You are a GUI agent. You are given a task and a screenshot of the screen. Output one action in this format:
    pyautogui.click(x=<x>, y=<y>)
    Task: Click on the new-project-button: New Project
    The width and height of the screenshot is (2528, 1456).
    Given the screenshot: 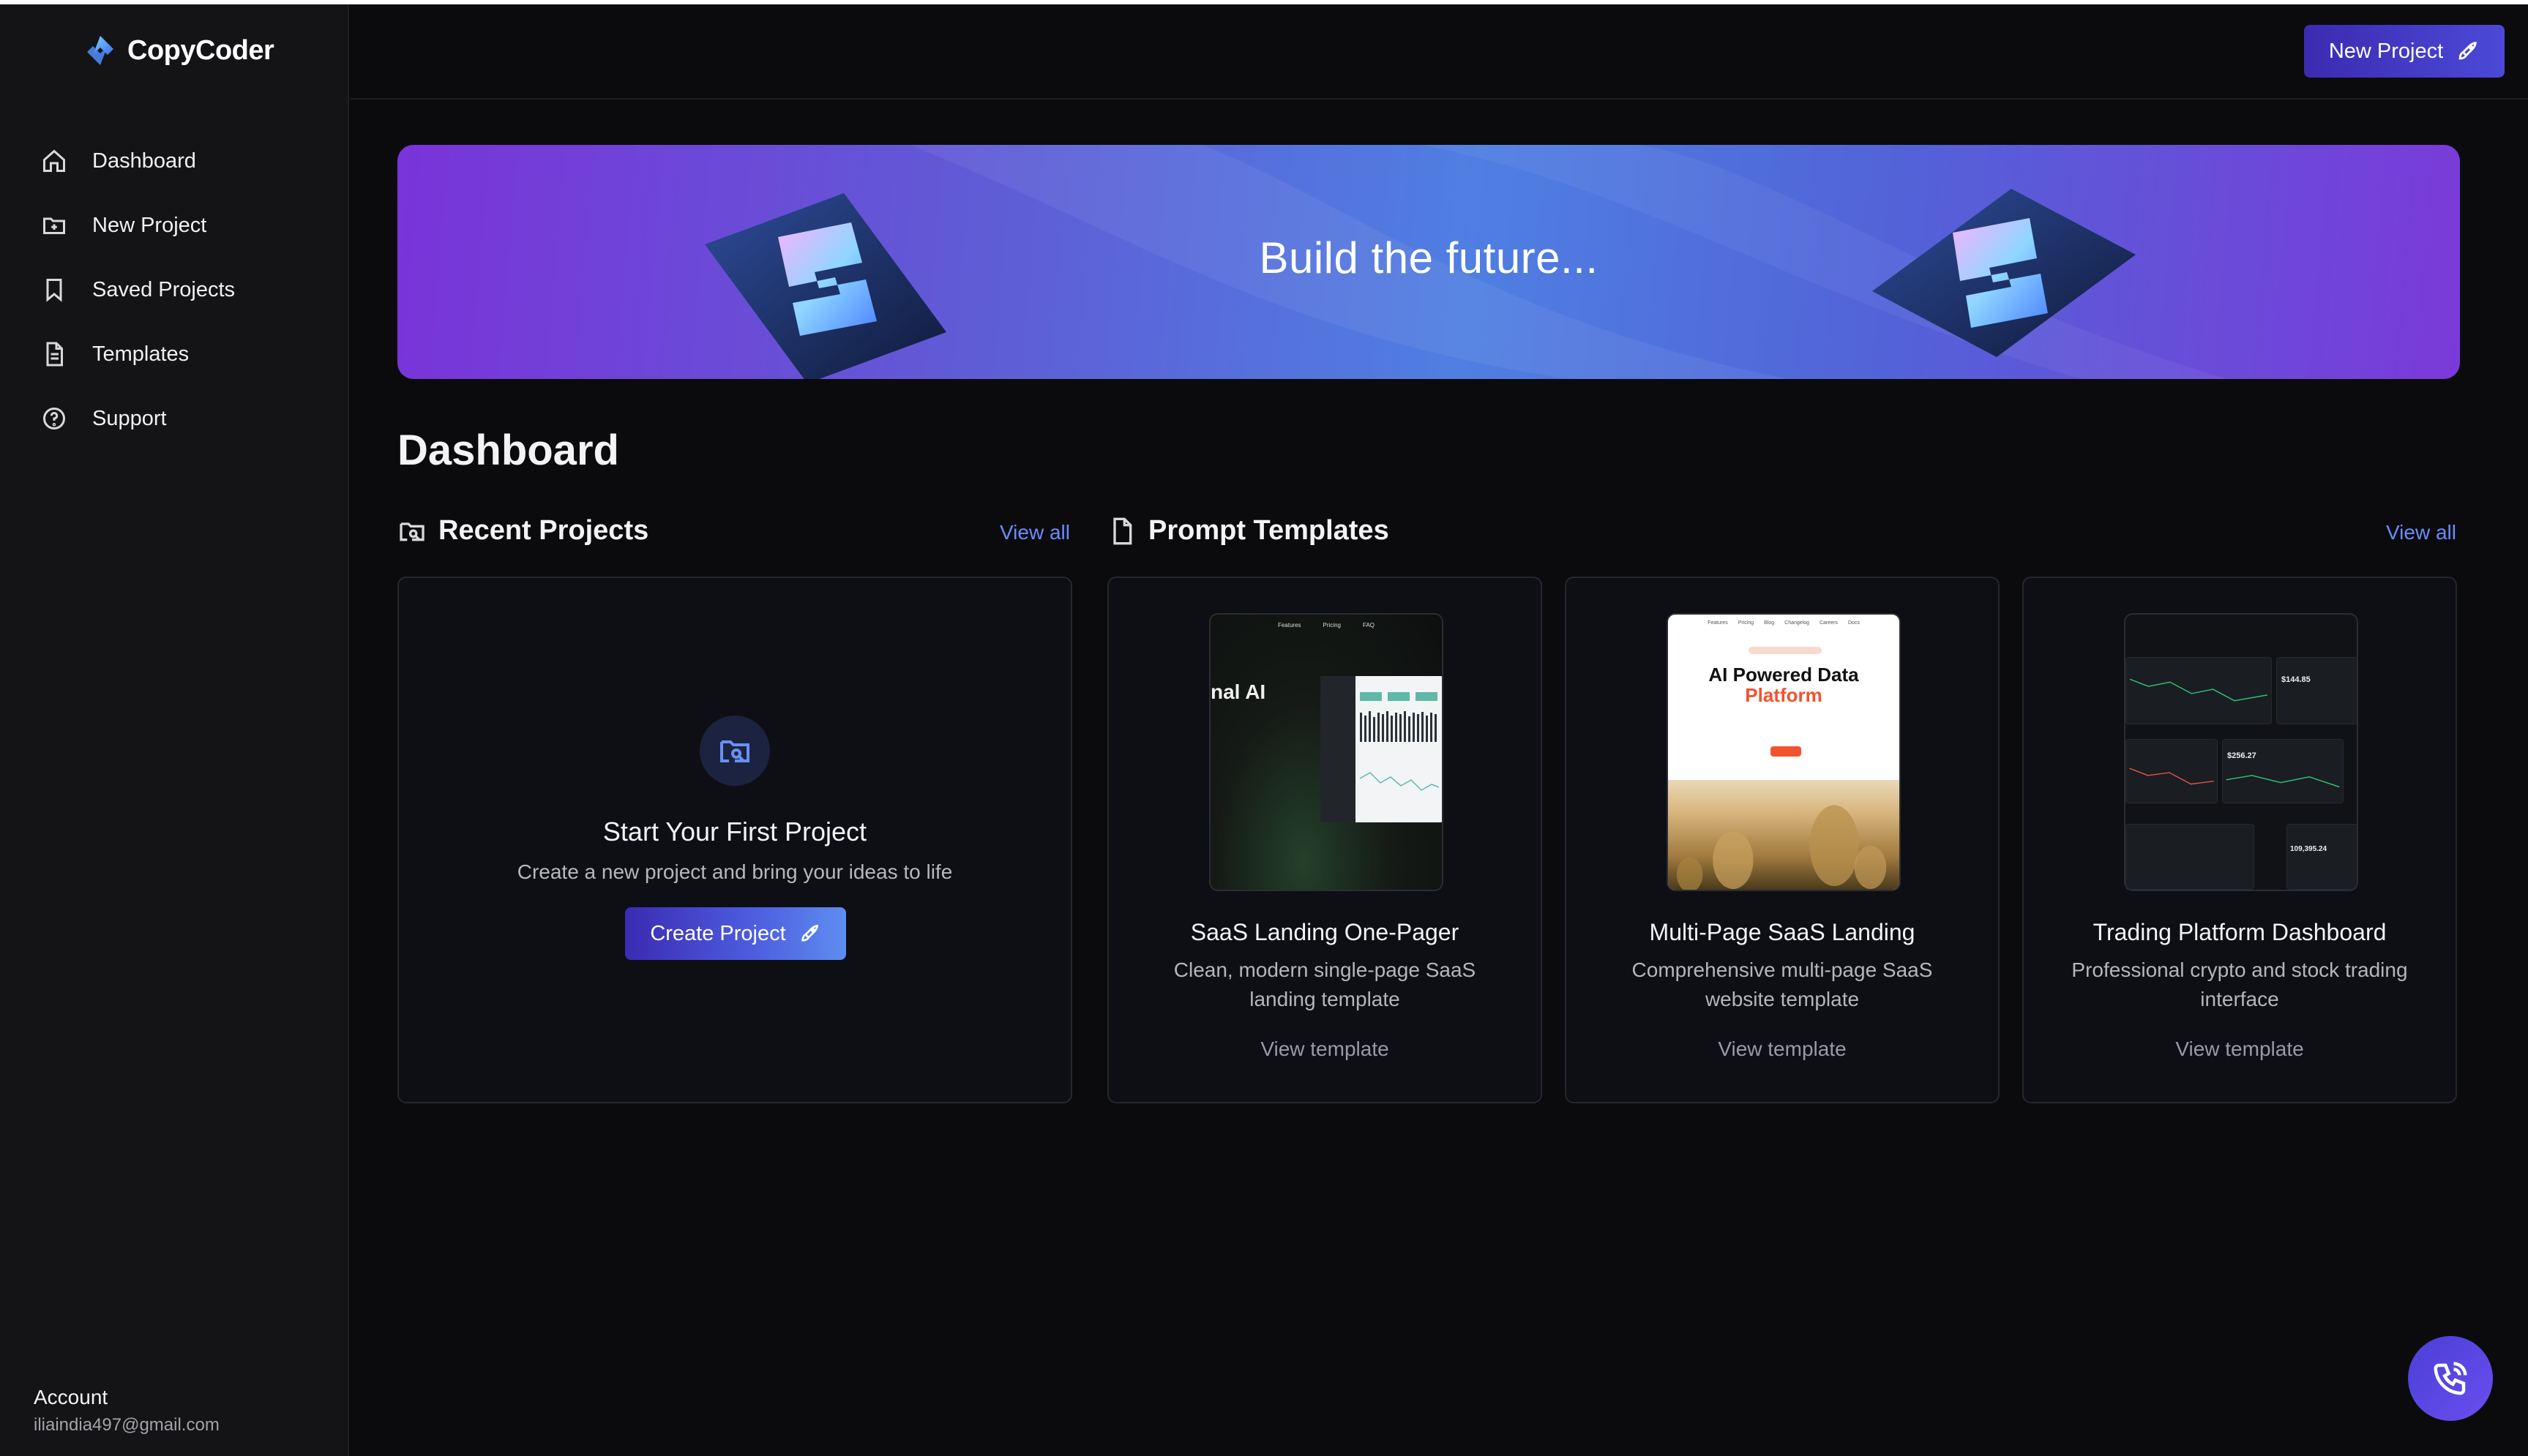 What is the action you would take?
    pyautogui.click(x=2404, y=51)
    